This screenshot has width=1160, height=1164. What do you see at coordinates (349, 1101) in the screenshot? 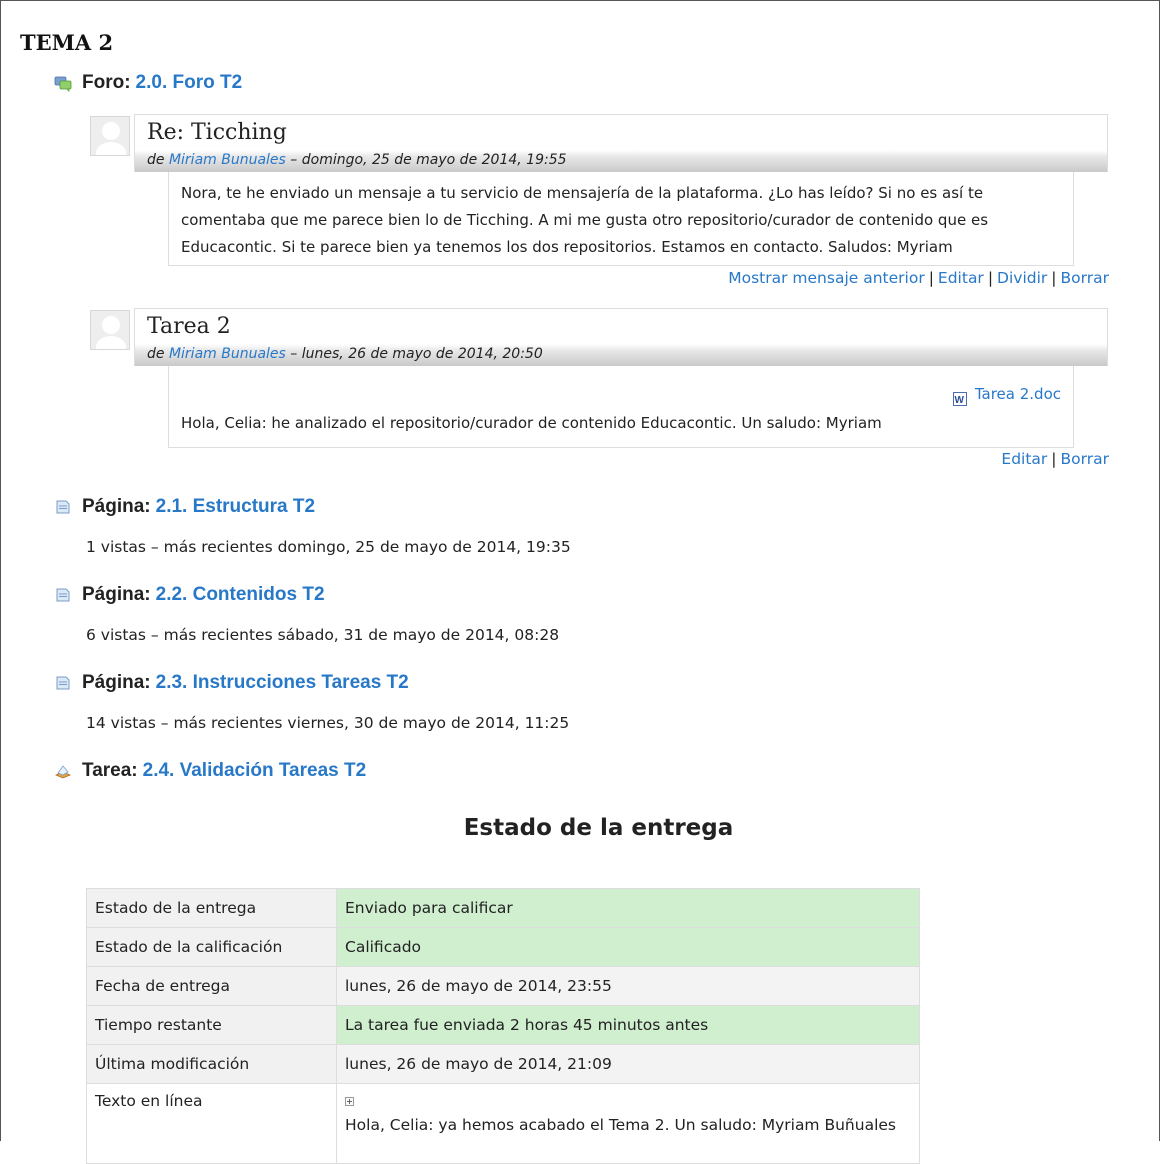
I see `expand-icon` at bounding box center [349, 1101].